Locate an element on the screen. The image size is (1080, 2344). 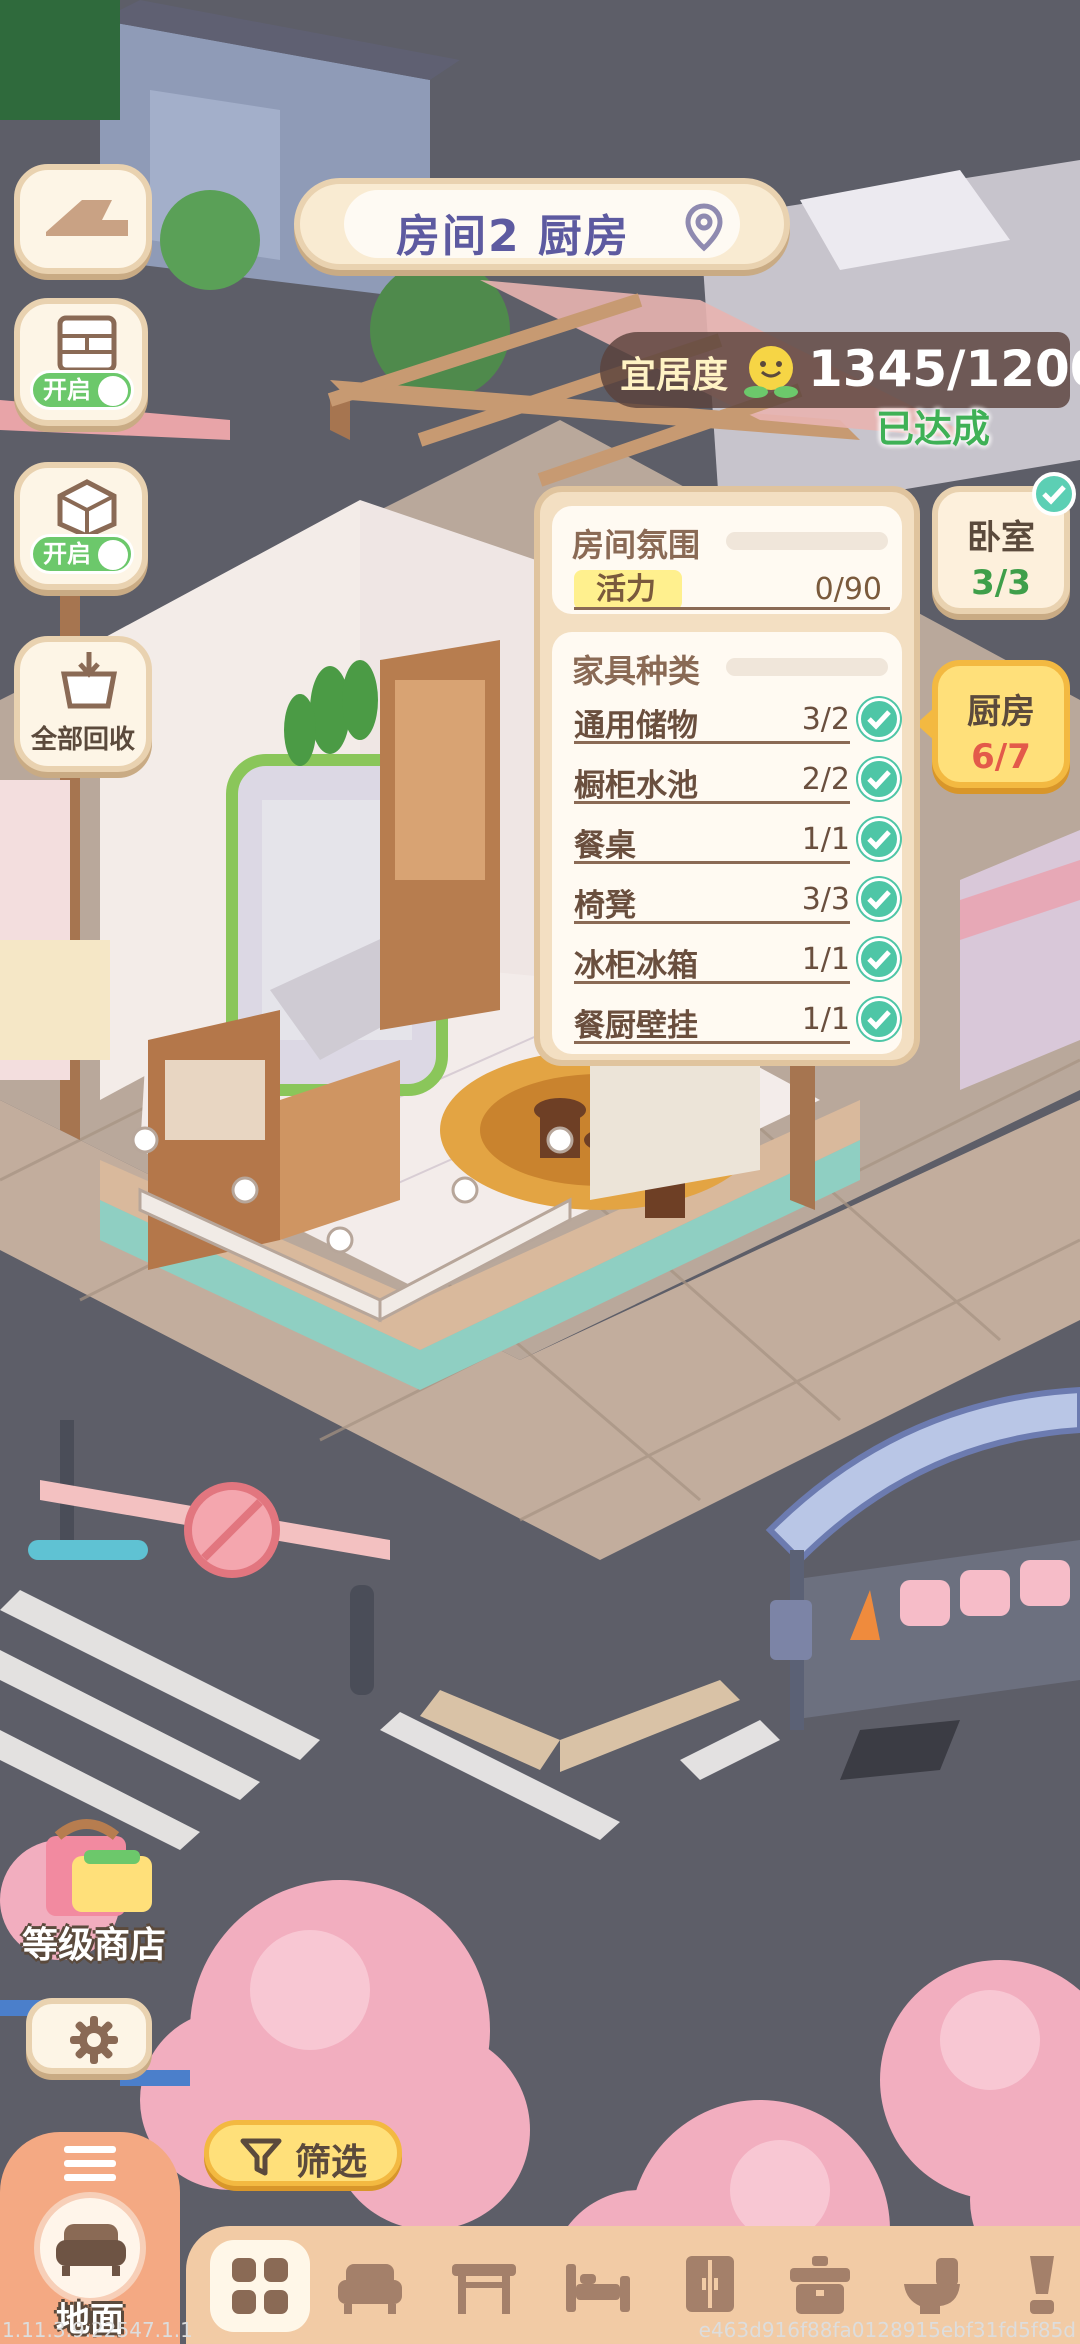
room-tab-bedroom: 卧室 3/3 is located at coordinates (1004, 543).